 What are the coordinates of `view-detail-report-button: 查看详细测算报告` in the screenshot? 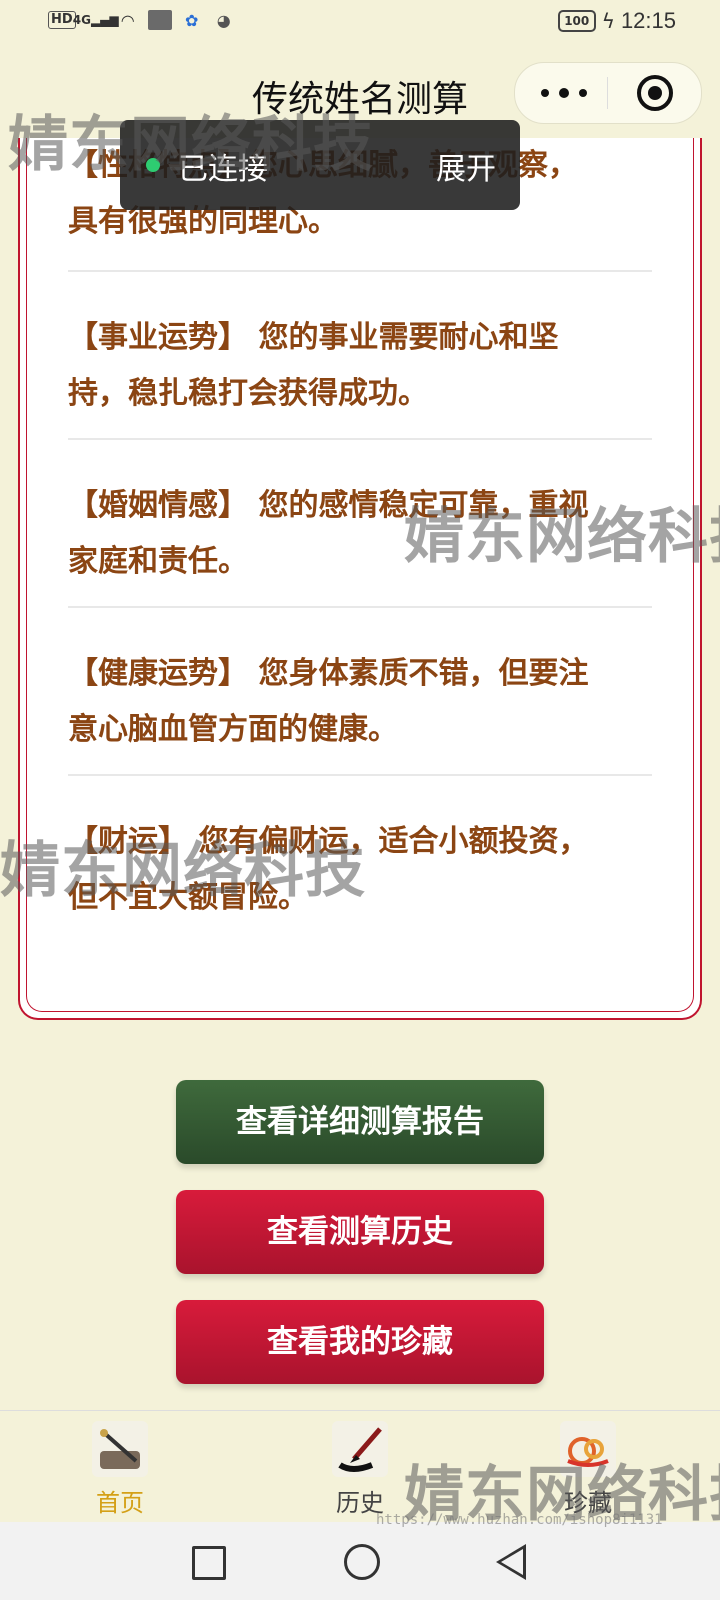 It's located at (360, 1122).